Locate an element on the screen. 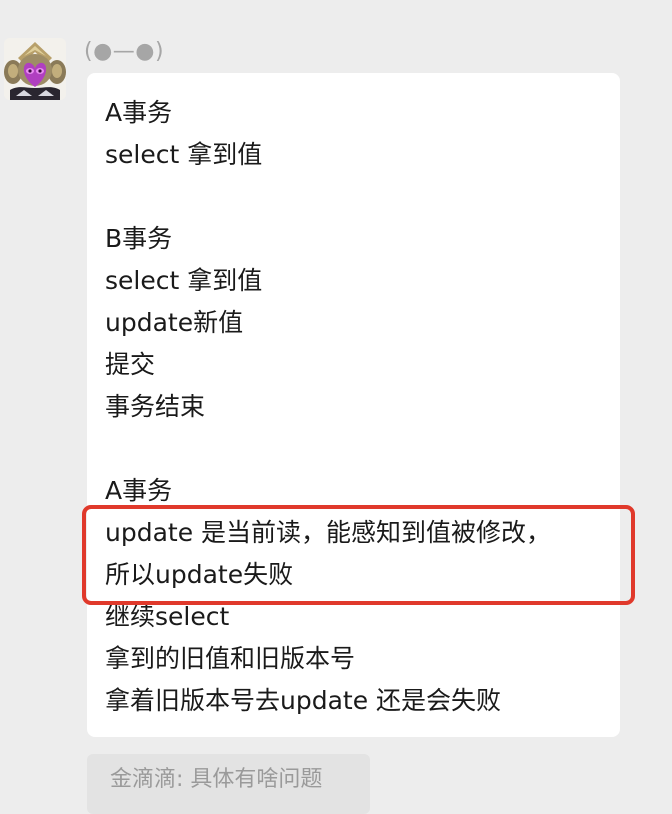  message-line: 所以update失败 is located at coordinates (199, 574).